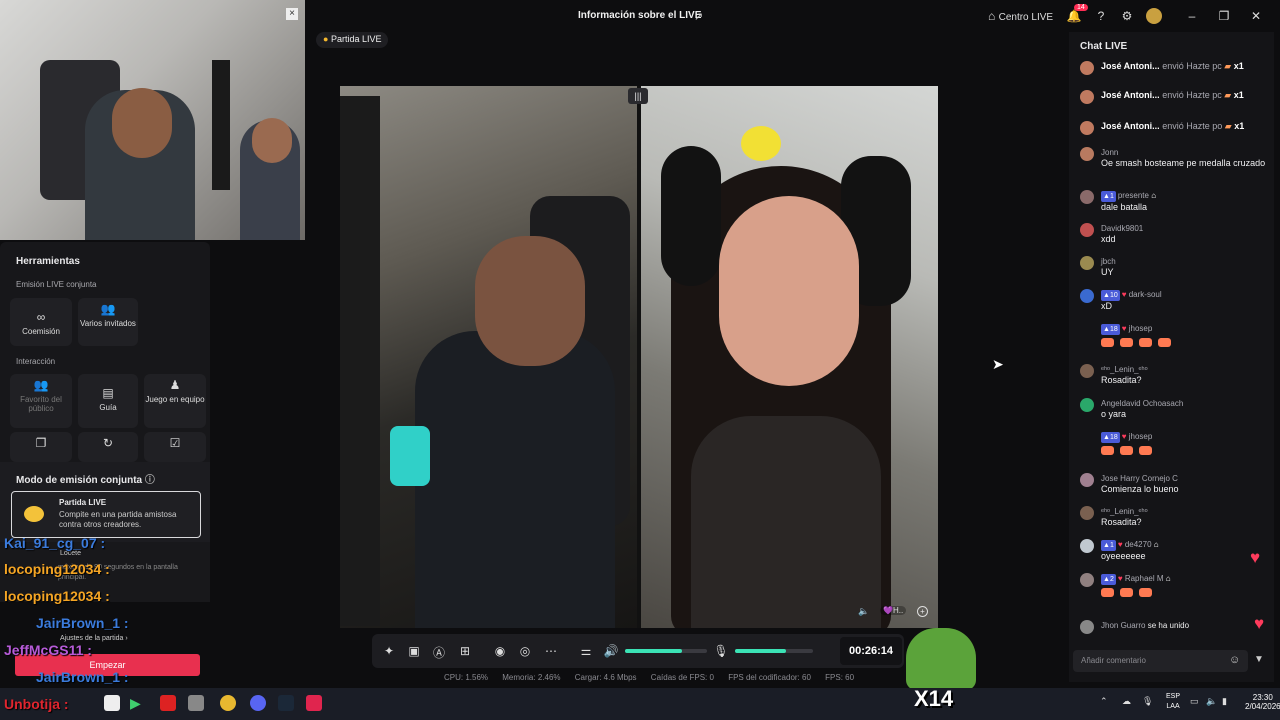 The width and height of the screenshot is (1280, 720). I want to click on gear-icon: ⚙, so click(1127, 16).